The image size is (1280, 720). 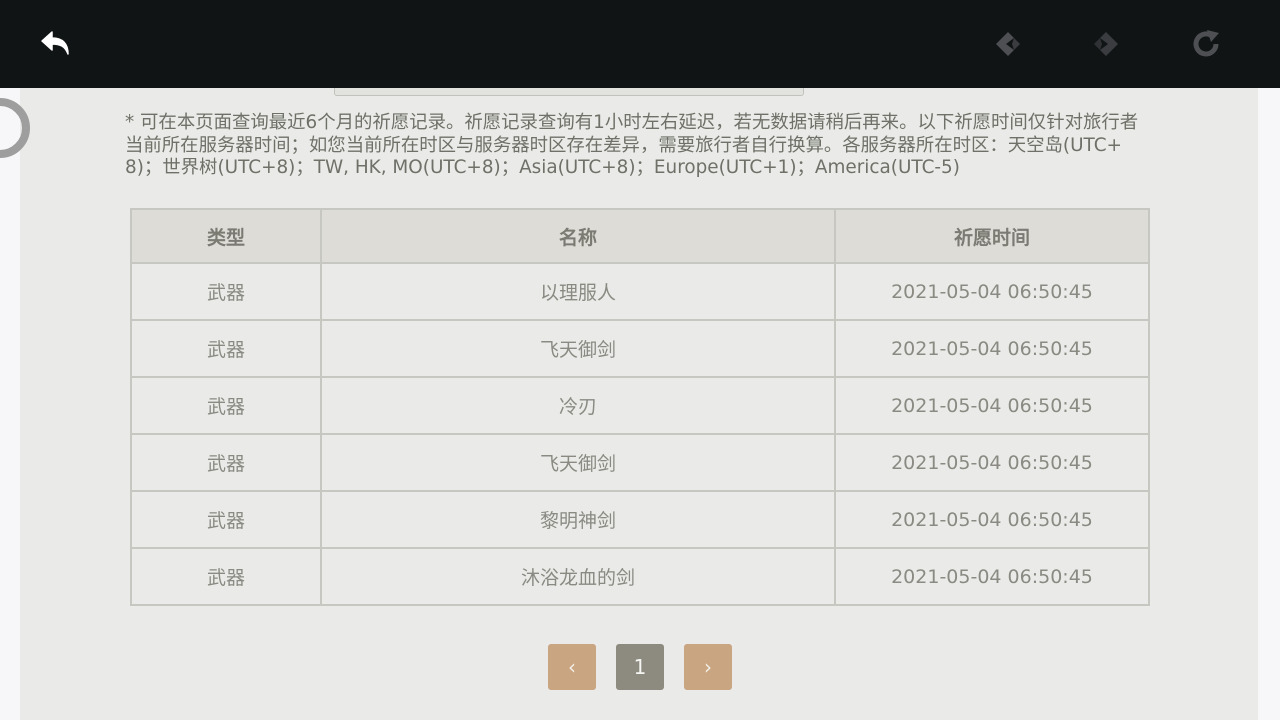 I want to click on pagination-next-button: ›, so click(x=708, y=667).